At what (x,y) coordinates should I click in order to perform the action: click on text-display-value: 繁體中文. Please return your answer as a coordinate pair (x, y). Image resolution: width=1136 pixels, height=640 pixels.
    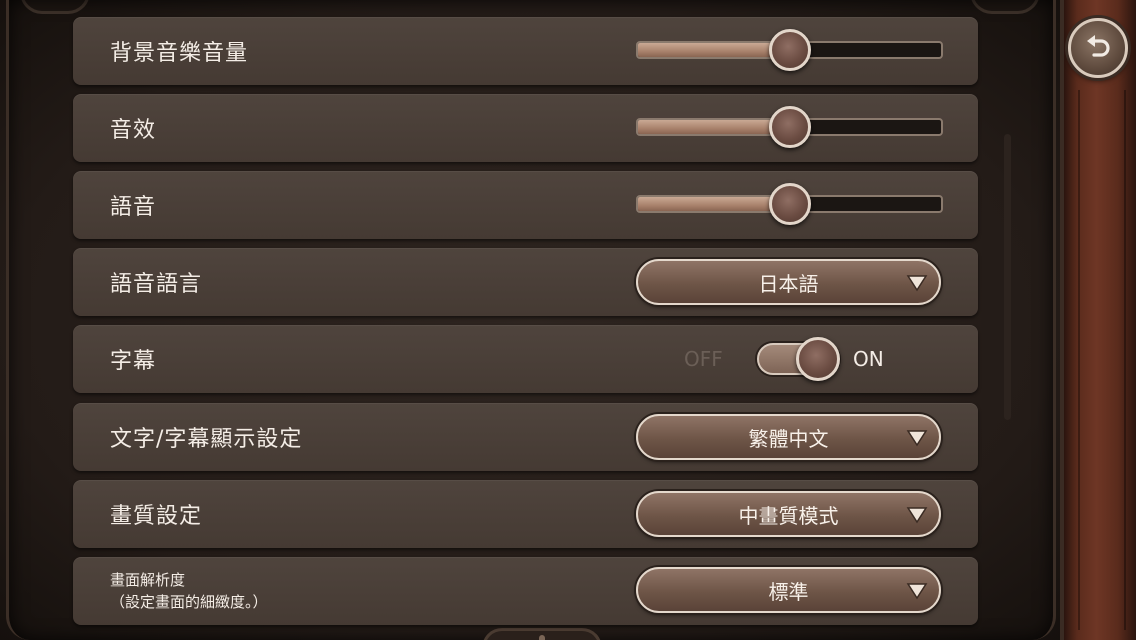
    Looking at the image, I should click on (788, 438).